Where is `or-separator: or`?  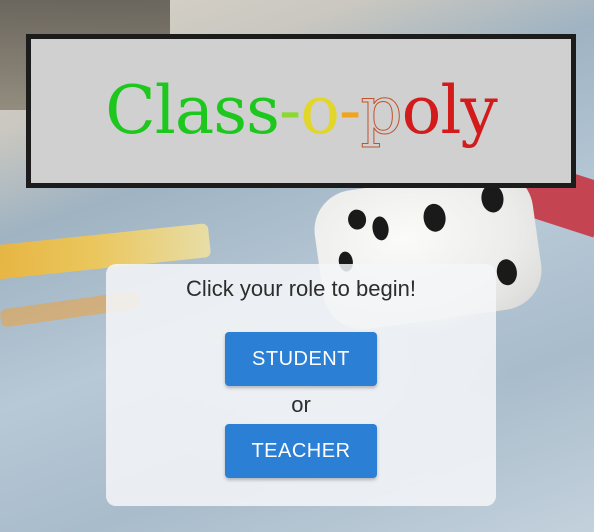
or-separator: or is located at coordinates (301, 404).